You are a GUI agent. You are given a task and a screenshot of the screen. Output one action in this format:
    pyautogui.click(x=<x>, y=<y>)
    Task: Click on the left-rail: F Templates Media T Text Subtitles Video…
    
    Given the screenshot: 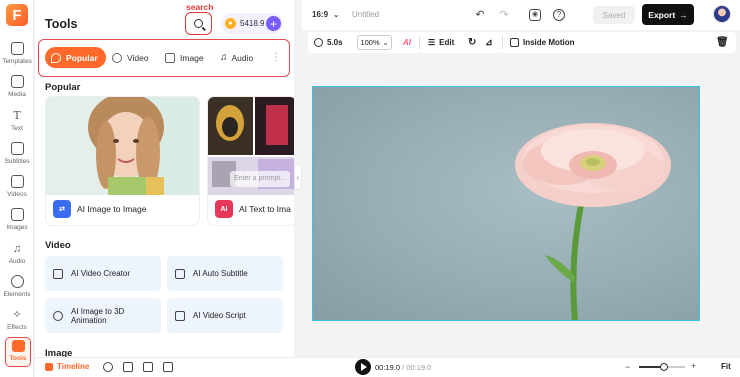 What is the action you would take?
    pyautogui.click(x=17, y=188)
    